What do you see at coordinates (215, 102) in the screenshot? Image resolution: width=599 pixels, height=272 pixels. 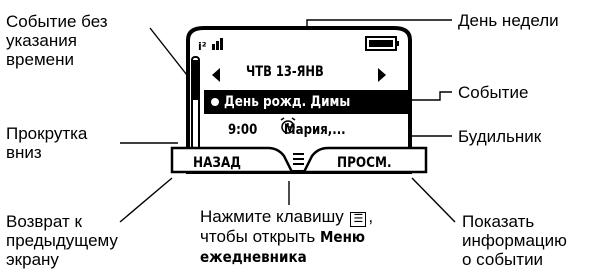 I see `bullet-icon` at bounding box center [215, 102].